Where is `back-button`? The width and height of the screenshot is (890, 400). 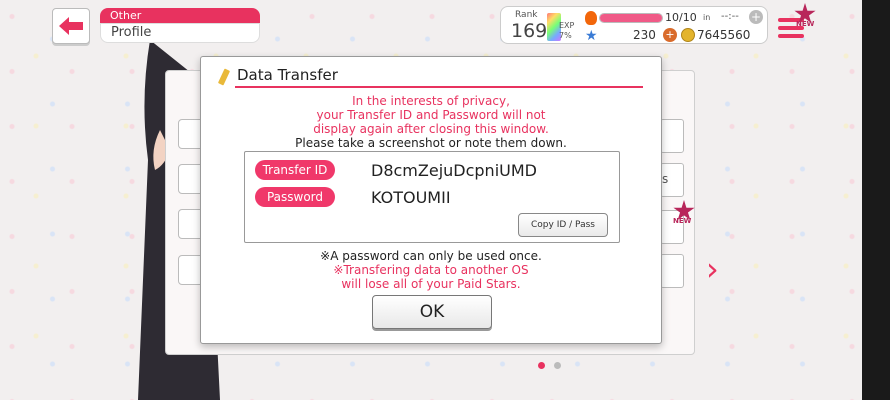 back-button is located at coordinates (71, 26).